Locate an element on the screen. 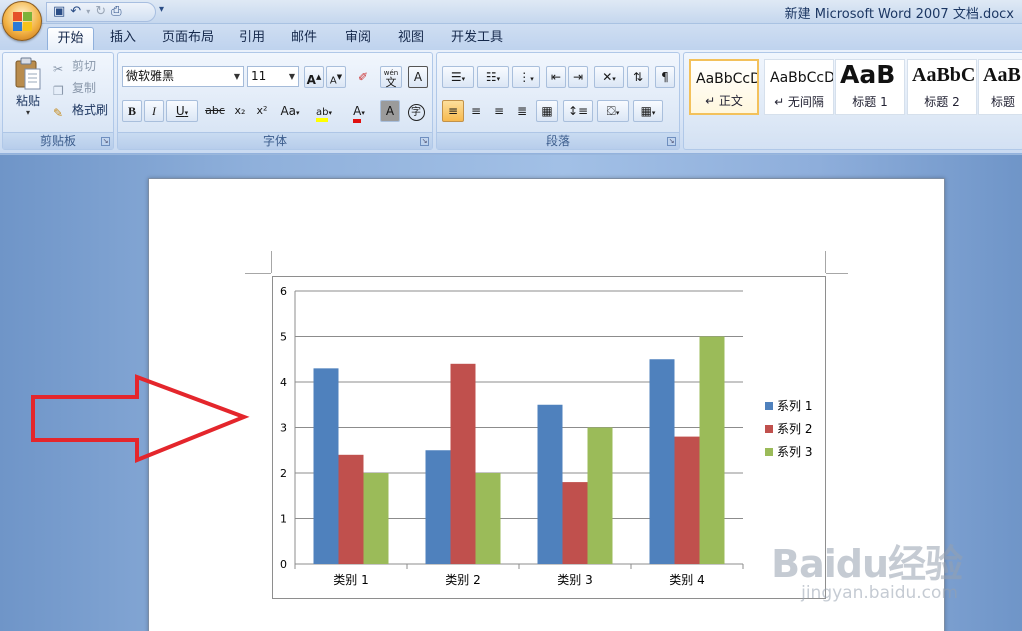 Image resolution: width=1022 pixels, height=631 pixels. tab-page-layout: 页面布局 is located at coordinates (188, 38).